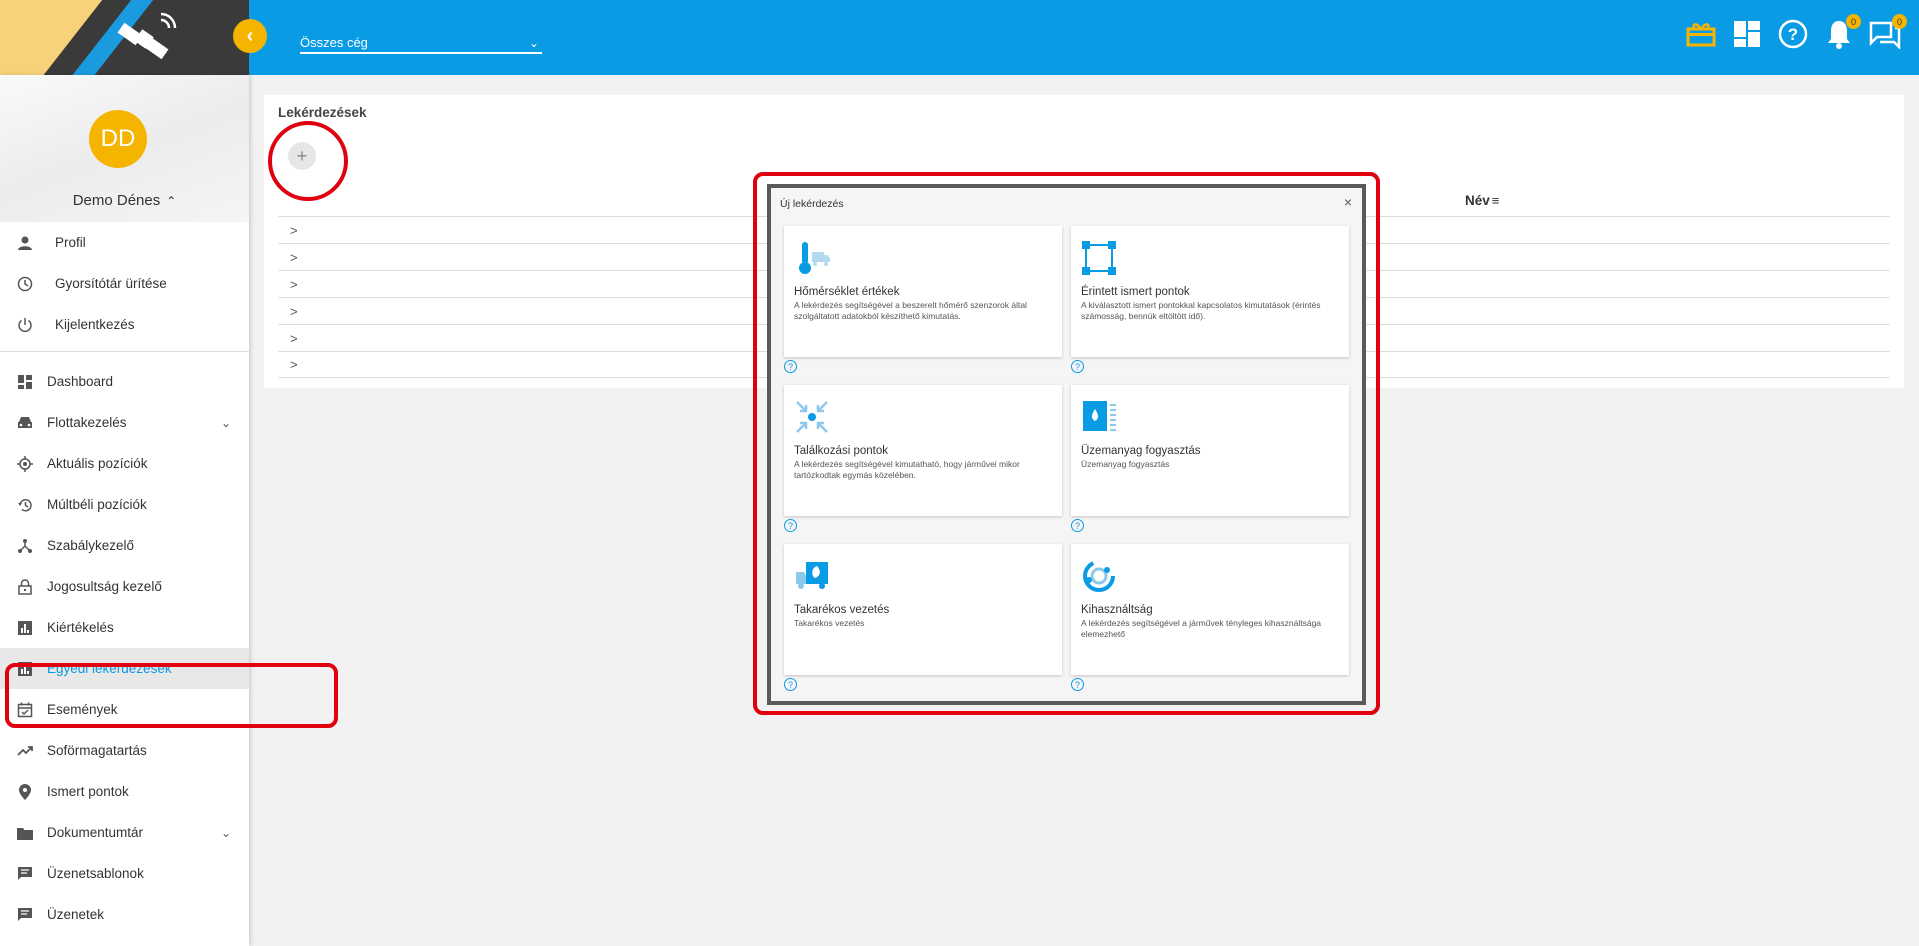 The width and height of the screenshot is (1919, 946). What do you see at coordinates (95, 873) in the screenshot?
I see `nav-item-label: Üzenetsablonok` at bounding box center [95, 873].